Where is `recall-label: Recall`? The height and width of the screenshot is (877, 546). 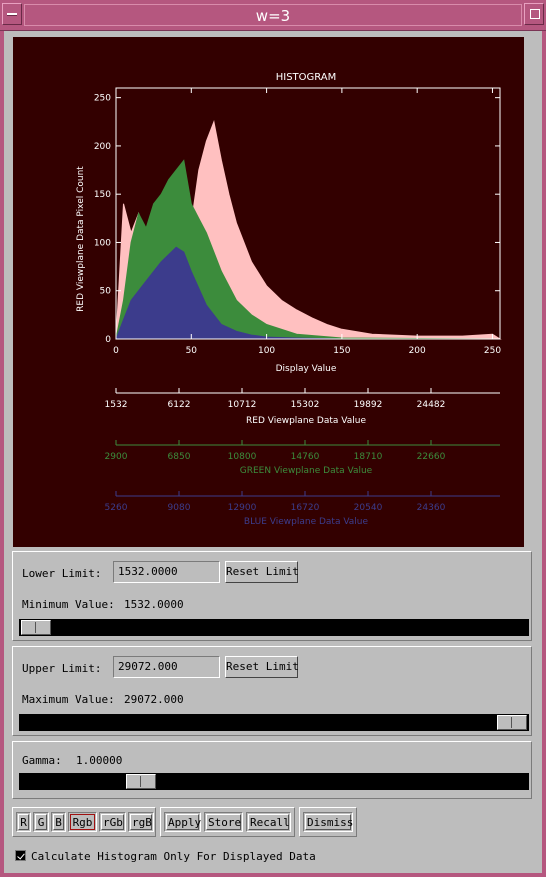
recall-label: Recall is located at coordinates (269, 822).